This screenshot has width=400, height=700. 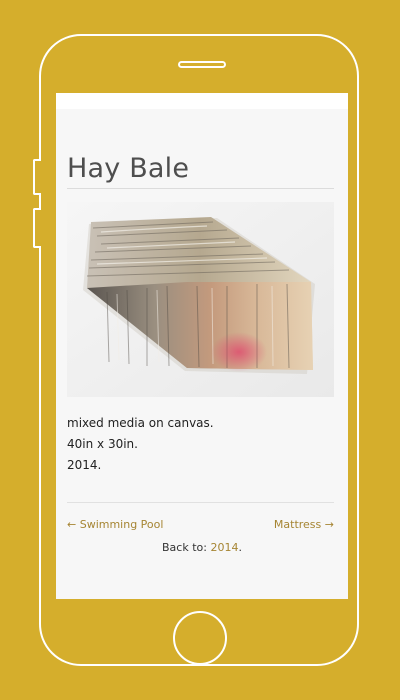 What do you see at coordinates (304, 524) in the screenshot?
I see `next-artwork-link: Mattress →` at bounding box center [304, 524].